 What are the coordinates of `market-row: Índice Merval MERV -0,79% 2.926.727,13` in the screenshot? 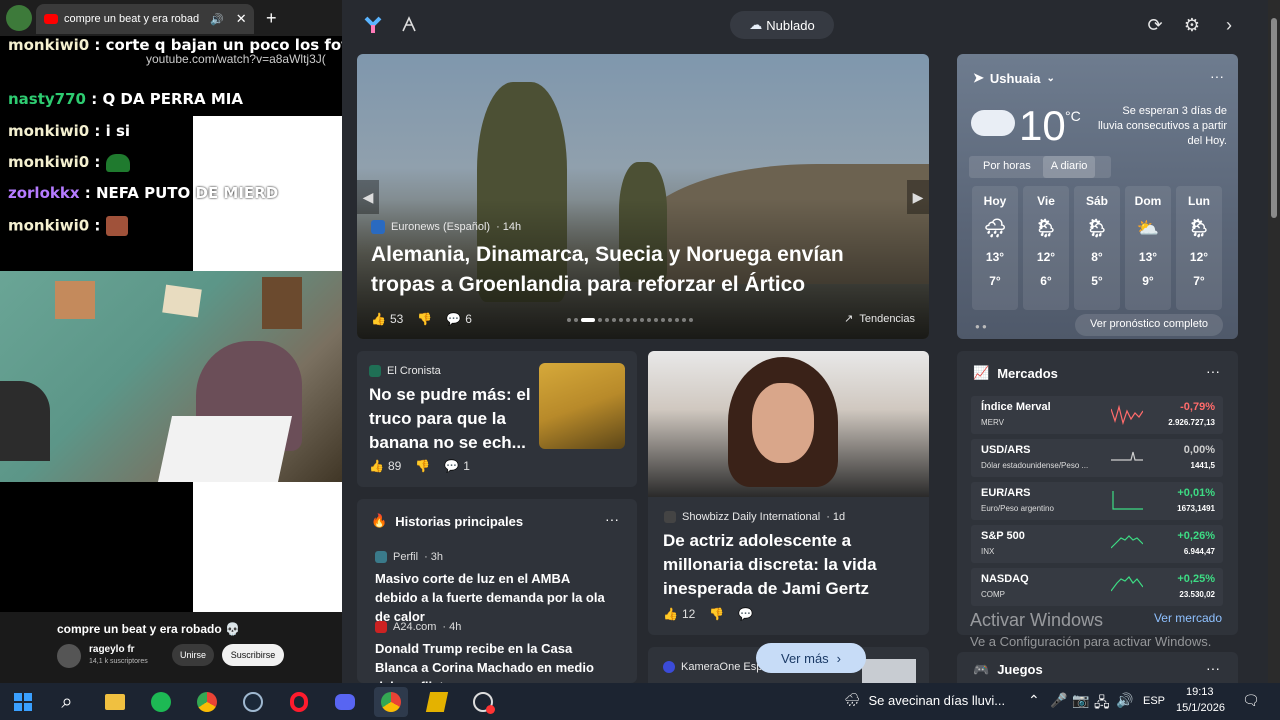 It's located at (1097, 415).